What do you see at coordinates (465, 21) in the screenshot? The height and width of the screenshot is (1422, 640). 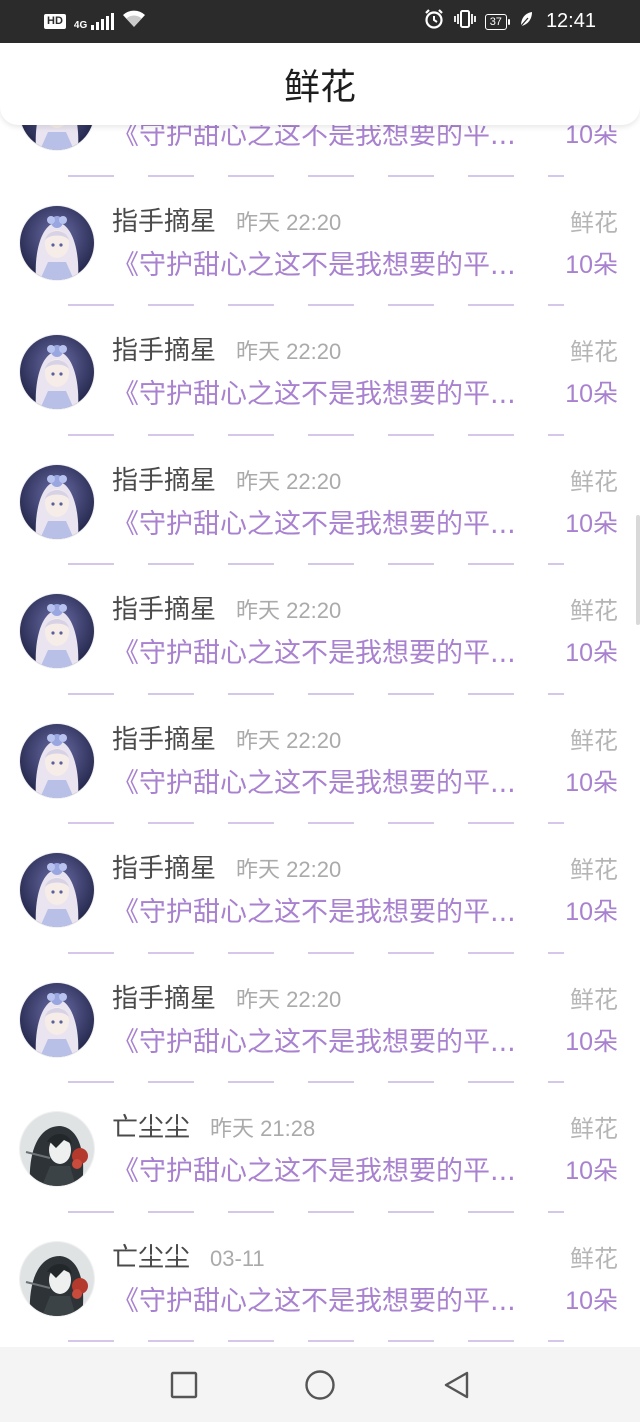 I see `vibrate-icon` at bounding box center [465, 21].